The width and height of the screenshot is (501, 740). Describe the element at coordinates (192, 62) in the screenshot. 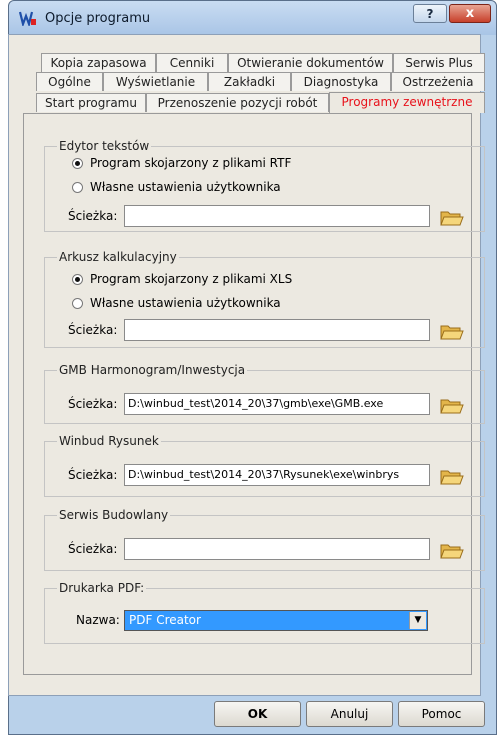

I see `tab-cenniki: Cenniki` at that location.